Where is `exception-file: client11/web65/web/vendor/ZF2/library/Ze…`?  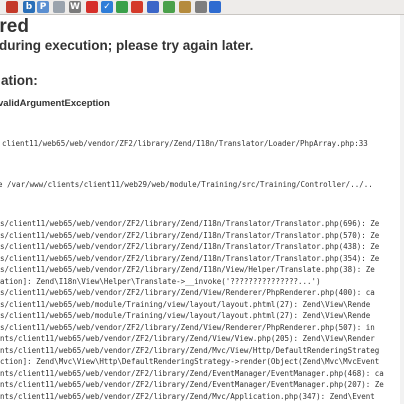 exception-file: client11/web65/web/vendor/ZF2/library/Ze… is located at coordinates (185, 143).